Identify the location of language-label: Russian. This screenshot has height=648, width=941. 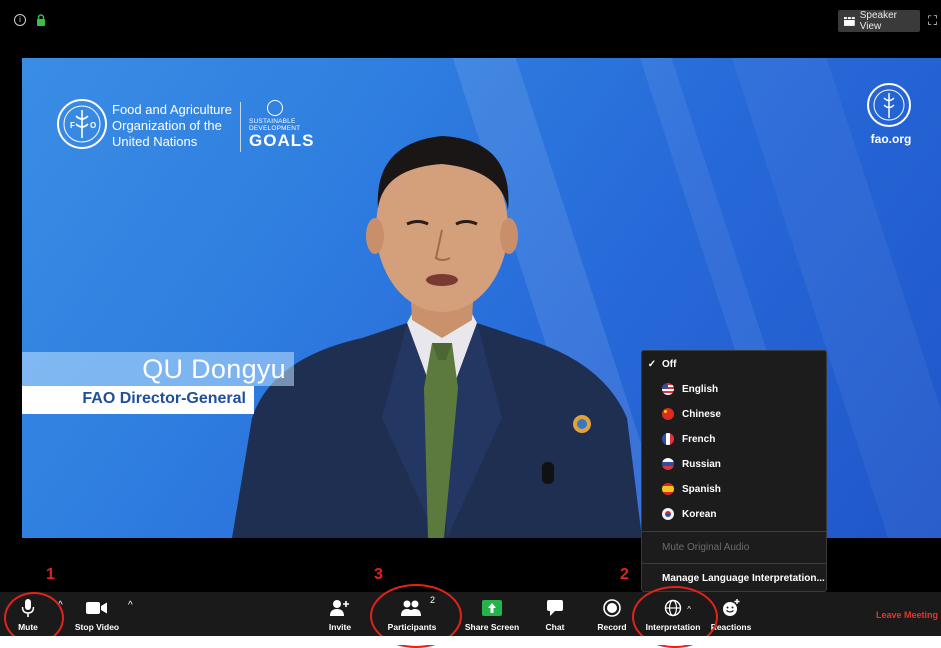
(701, 464).